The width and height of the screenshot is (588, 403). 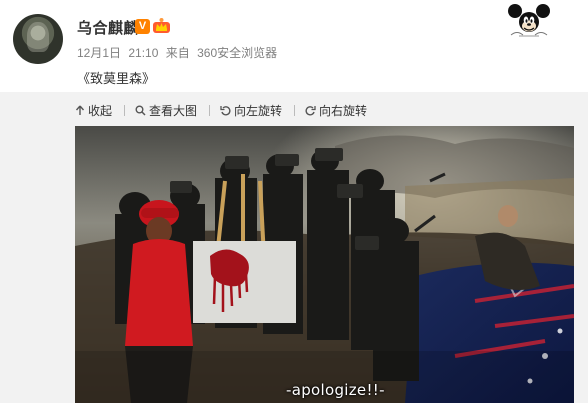 I want to click on username: 乌合麒麟, so click(x=108, y=27).